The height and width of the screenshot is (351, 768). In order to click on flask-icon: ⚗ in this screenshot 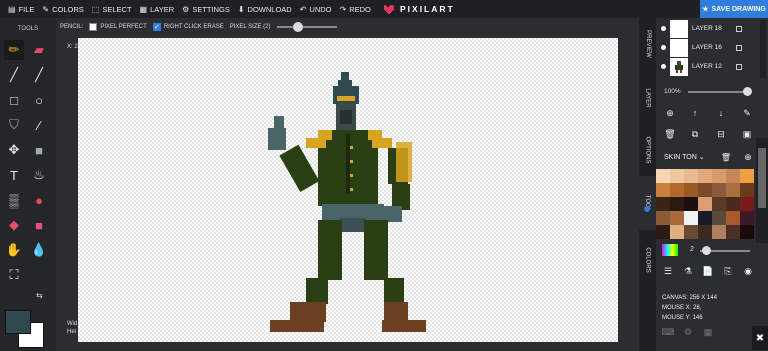, I will do `click(688, 271)`.